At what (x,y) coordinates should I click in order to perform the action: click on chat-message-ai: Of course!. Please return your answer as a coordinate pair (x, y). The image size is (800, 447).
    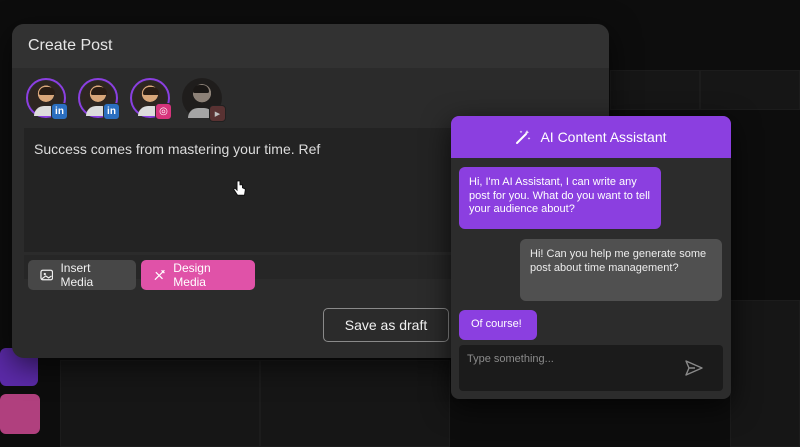
    Looking at the image, I should click on (498, 325).